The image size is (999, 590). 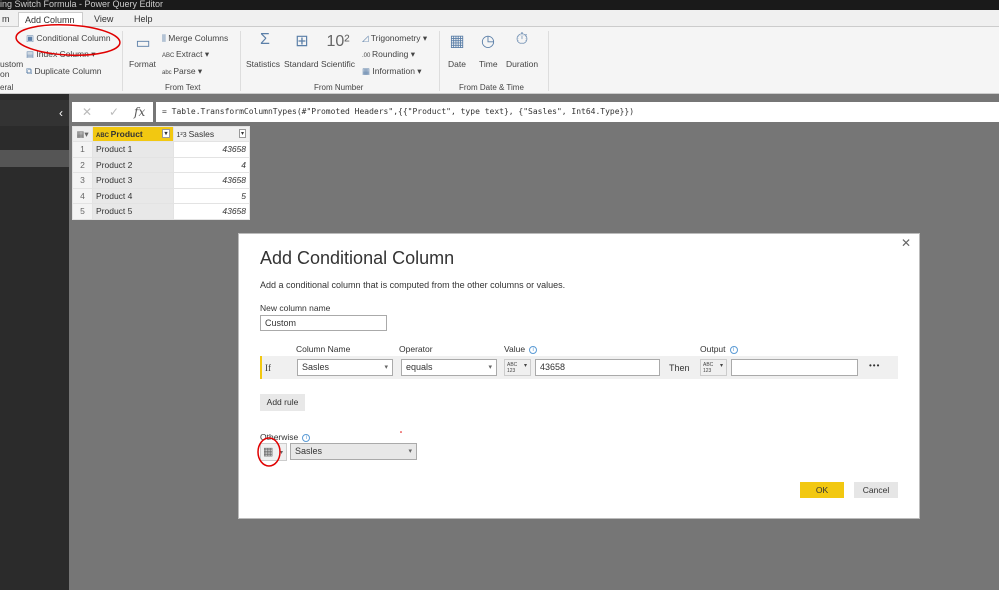 What do you see at coordinates (31, 38) in the screenshot?
I see `conditional-column-icon: ▣` at bounding box center [31, 38].